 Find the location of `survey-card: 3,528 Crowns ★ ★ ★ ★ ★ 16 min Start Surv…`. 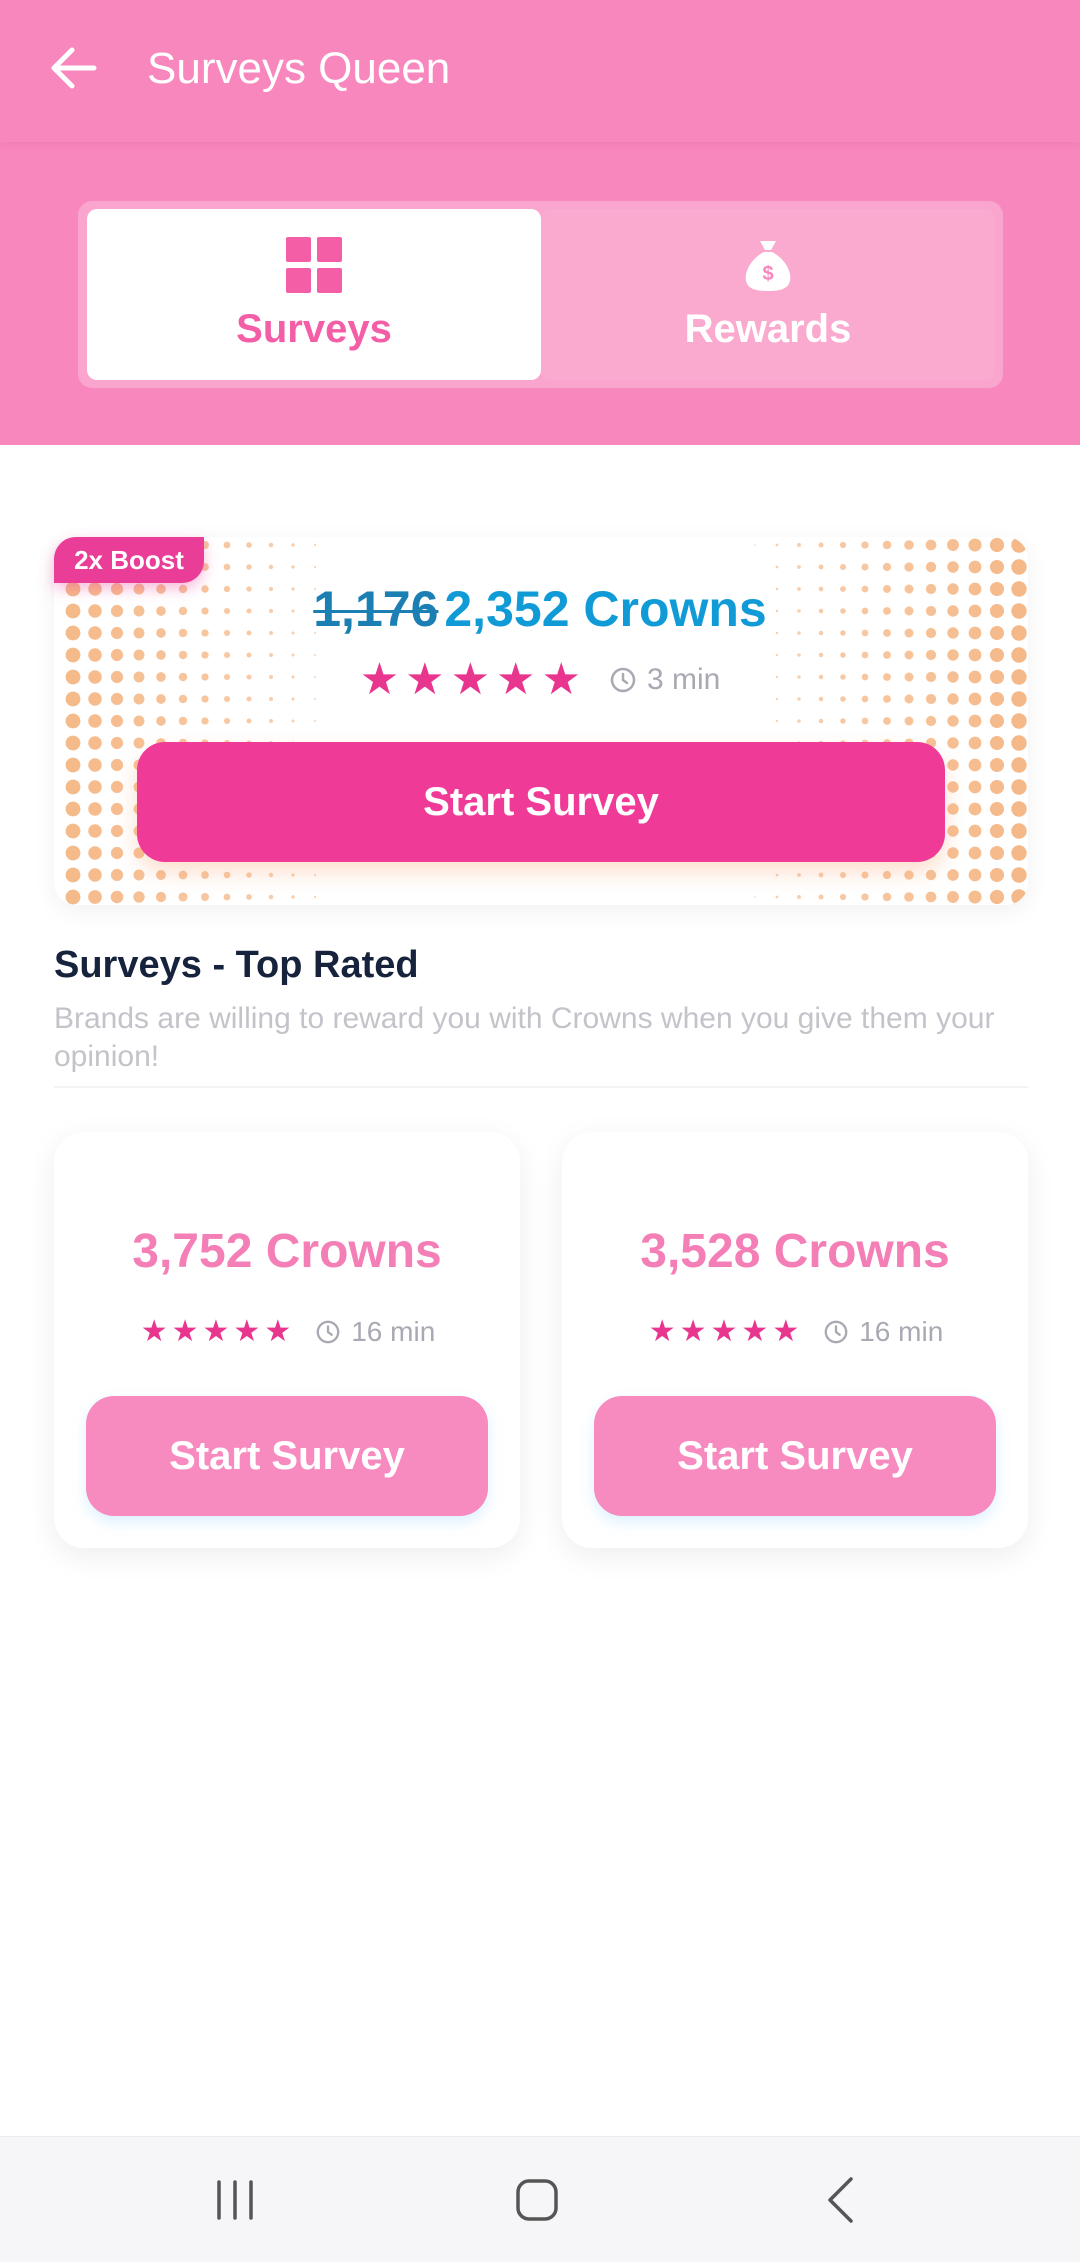

survey-card: 3,528 Crowns ★ ★ ★ ★ ★ 16 min Start Surv… is located at coordinates (795, 1340).